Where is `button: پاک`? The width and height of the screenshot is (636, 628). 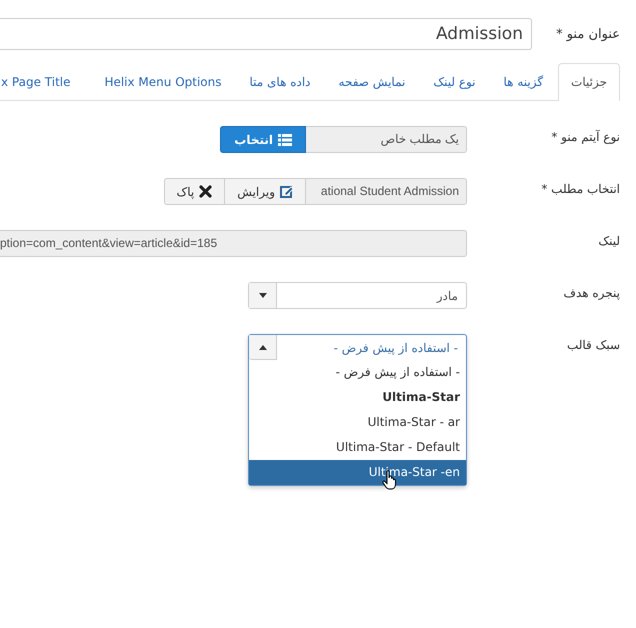
button: پاک is located at coordinates (195, 191).